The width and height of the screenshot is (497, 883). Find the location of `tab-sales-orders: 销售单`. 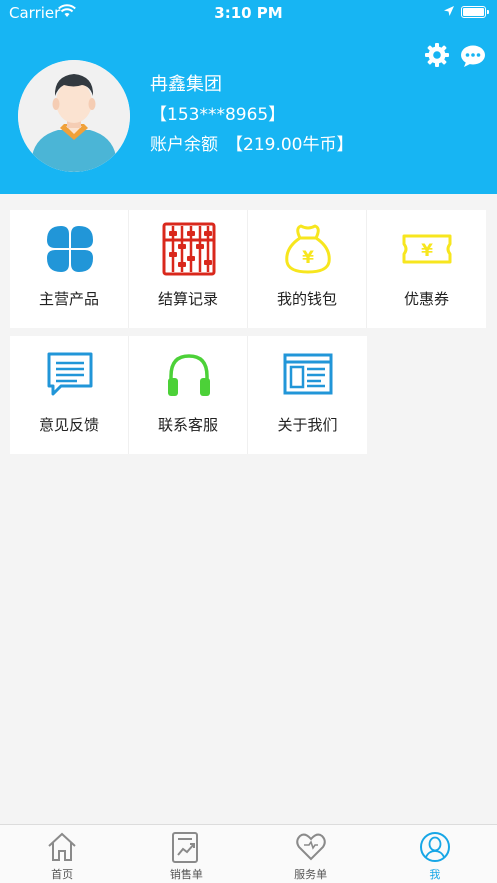

tab-sales-orders: 销售单 is located at coordinates (186, 854).